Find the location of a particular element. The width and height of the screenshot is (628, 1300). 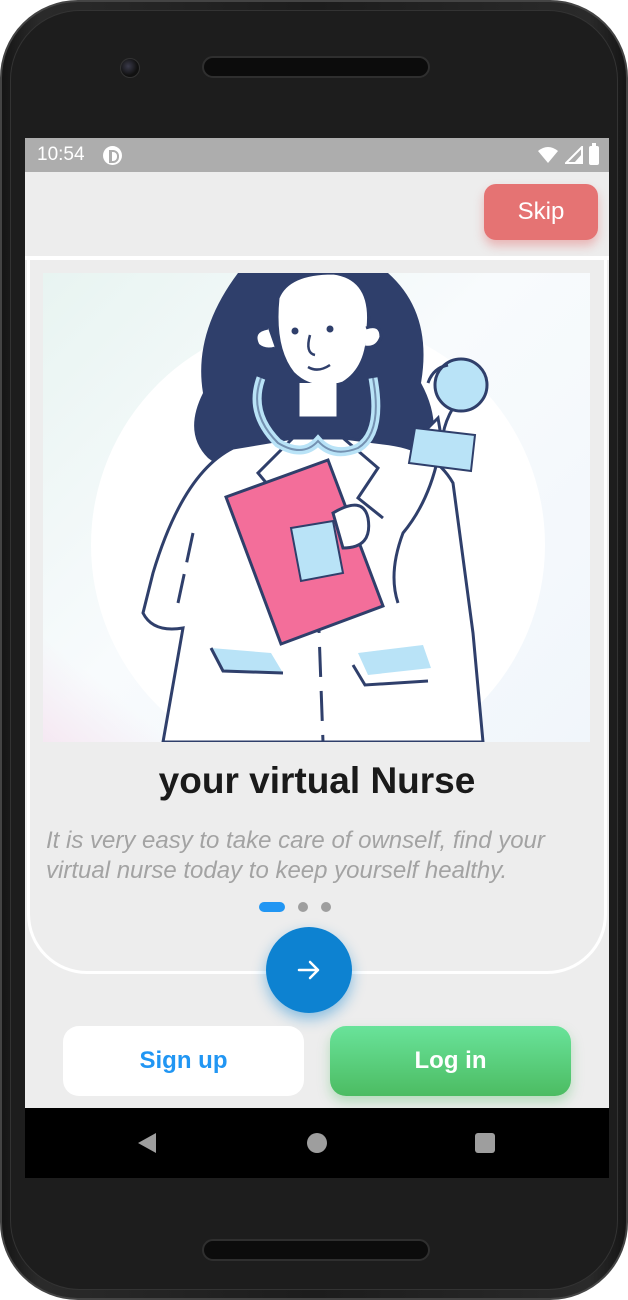

status-time: 10:54 is located at coordinates (61, 154).